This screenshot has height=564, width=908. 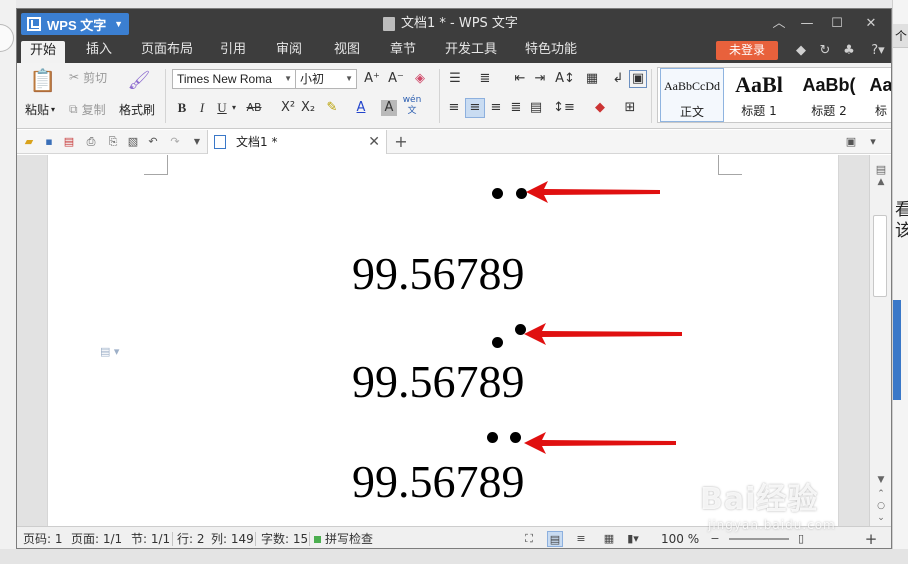 What do you see at coordinates (551, 51) in the screenshot?
I see `tab-special-features: 特色功能` at bounding box center [551, 51].